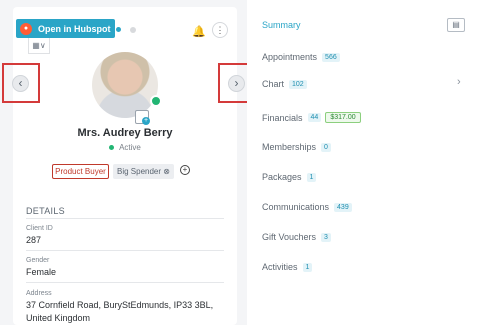 This screenshot has width=486, height=325. Describe the element at coordinates (280, 267) in the screenshot. I see `menu-item-activities-label: Activities` at that location.